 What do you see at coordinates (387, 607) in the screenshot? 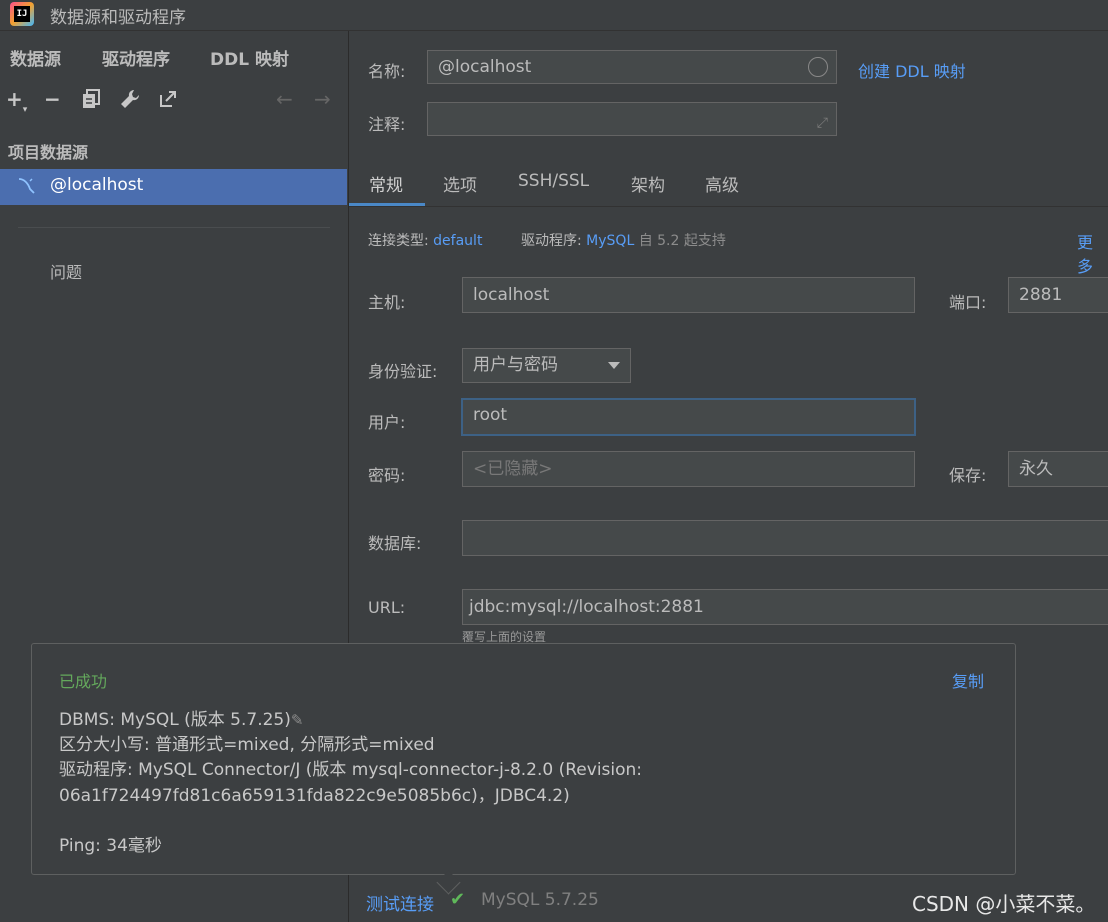
I see `url-label: URL:` at bounding box center [387, 607].